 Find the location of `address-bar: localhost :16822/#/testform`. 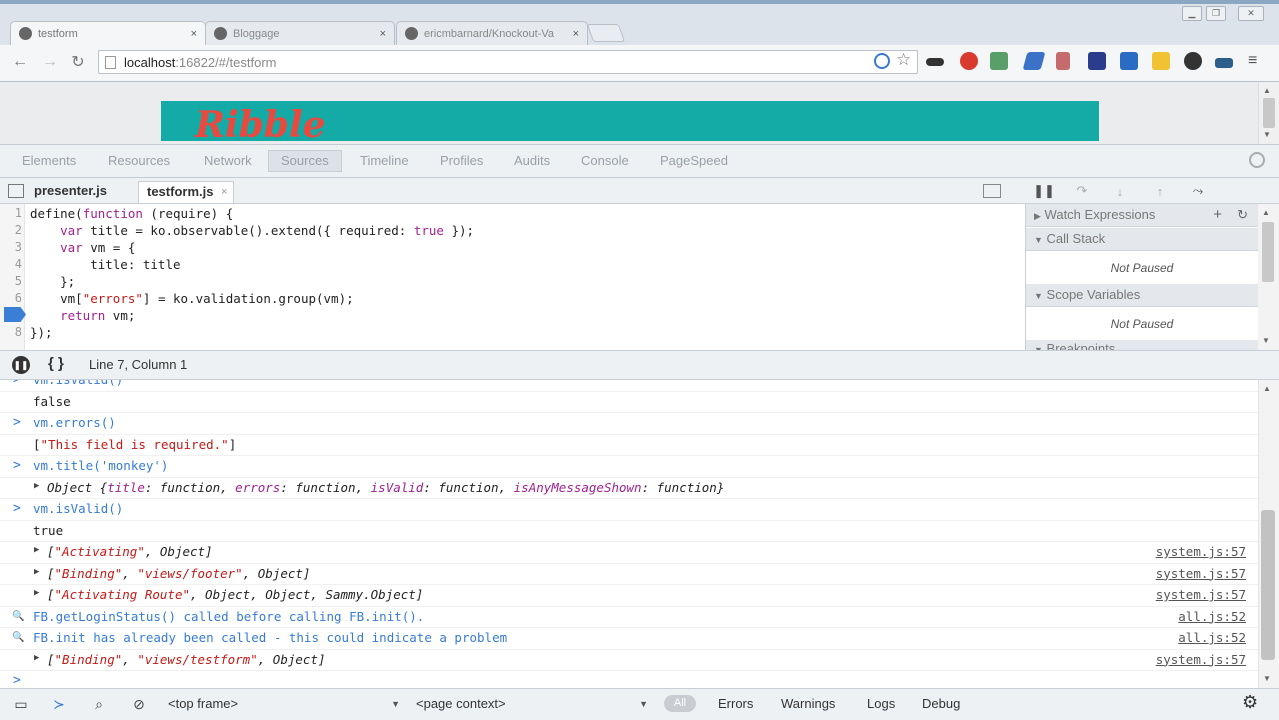

address-bar: localhost :16822/#/testform is located at coordinates (508, 62).